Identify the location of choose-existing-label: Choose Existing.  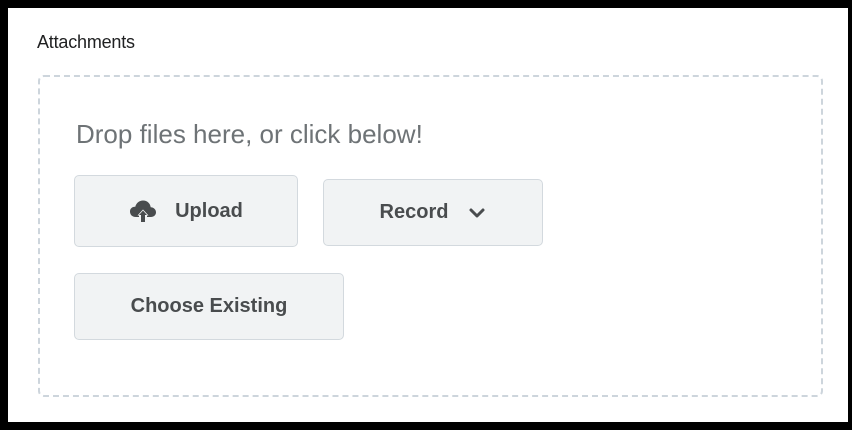
(209, 306).